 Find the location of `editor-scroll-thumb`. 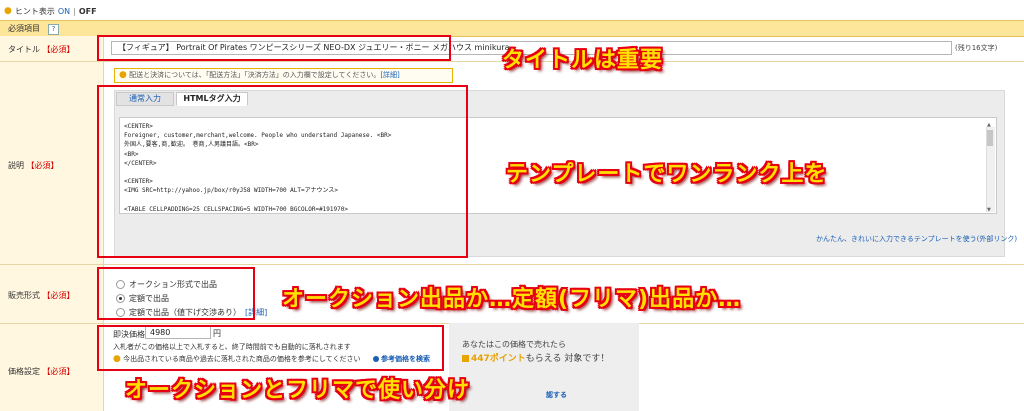

editor-scroll-thumb is located at coordinates (990, 138).